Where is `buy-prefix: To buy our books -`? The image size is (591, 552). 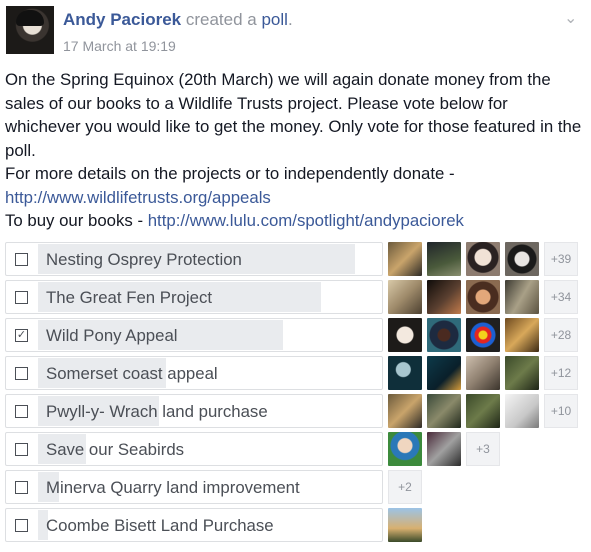 buy-prefix: To buy our books - is located at coordinates (76, 220).